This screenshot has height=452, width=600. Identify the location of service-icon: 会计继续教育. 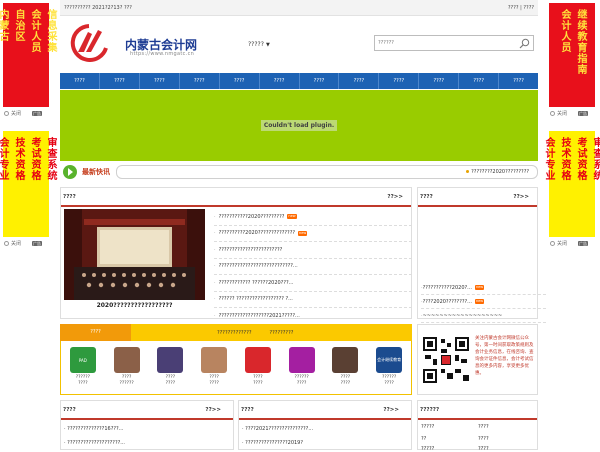
(389, 360).